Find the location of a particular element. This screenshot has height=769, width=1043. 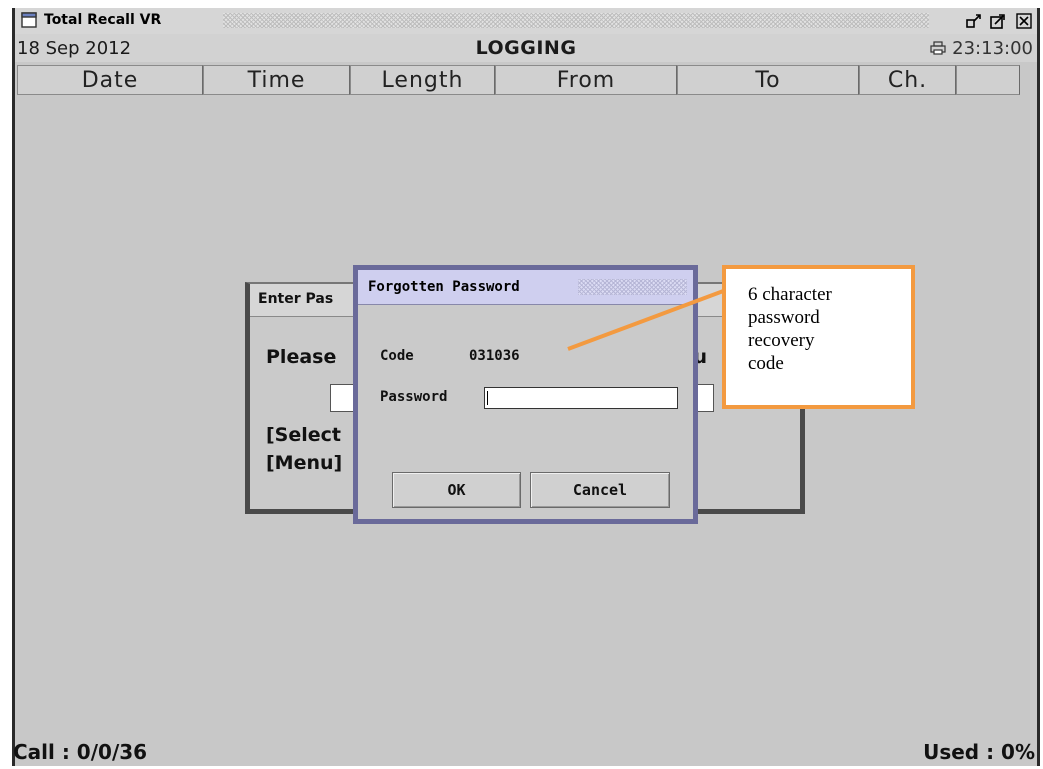

column-header-length: Length is located at coordinates (422, 80).